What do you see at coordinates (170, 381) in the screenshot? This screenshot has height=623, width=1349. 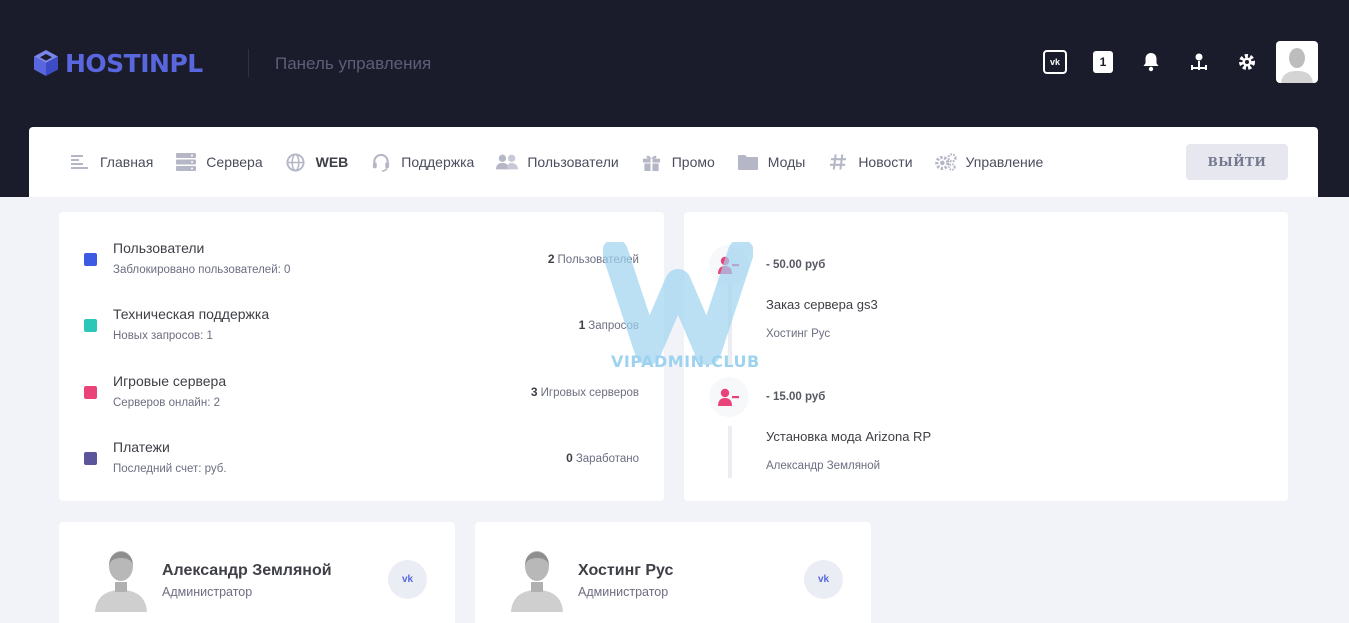 I see `stat-title: Игровые сервера` at bounding box center [170, 381].